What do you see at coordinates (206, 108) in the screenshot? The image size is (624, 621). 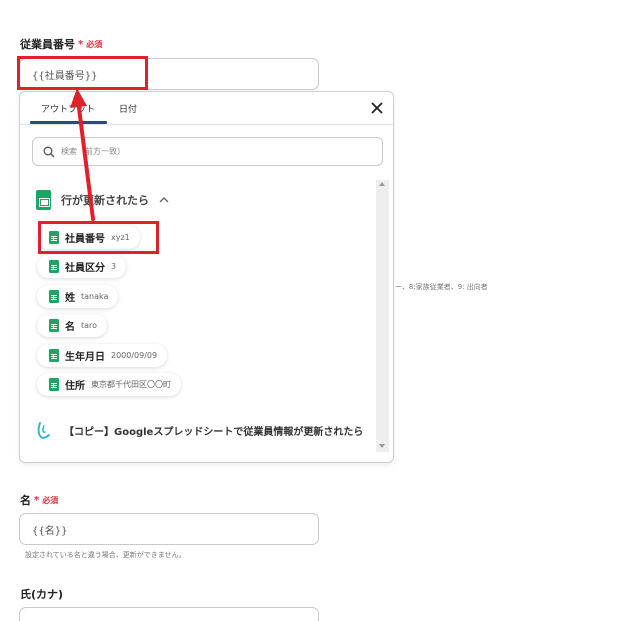 I see `picker-tabs: アウトプット 日付` at bounding box center [206, 108].